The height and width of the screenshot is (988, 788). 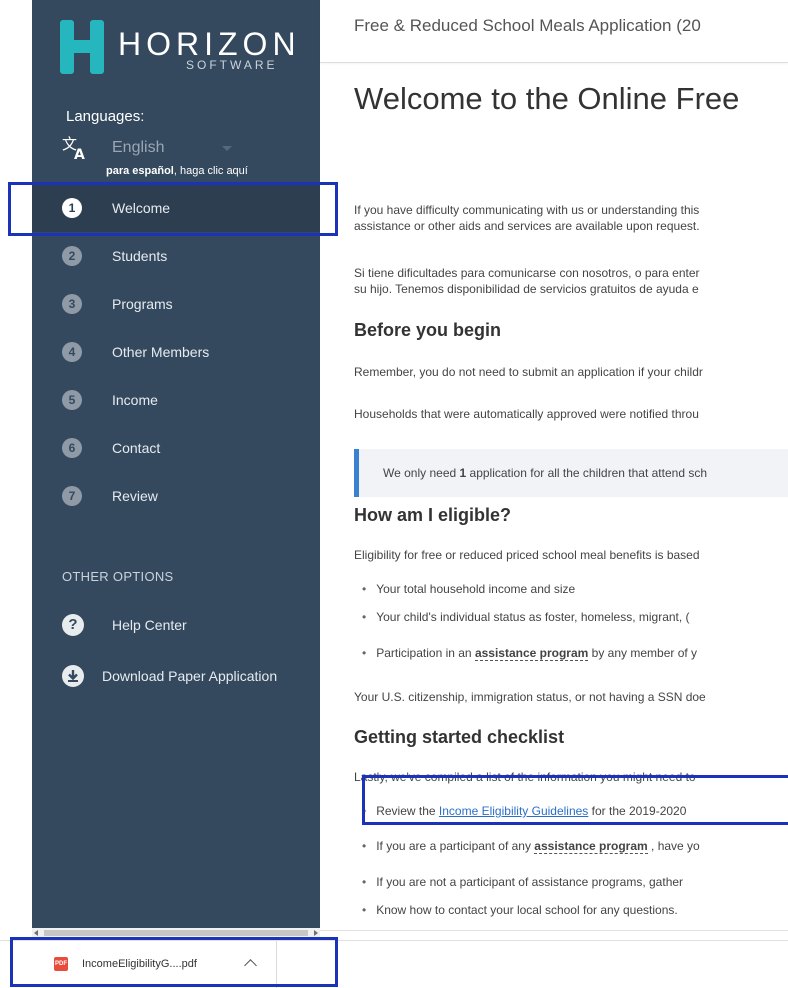 What do you see at coordinates (673, 846) in the screenshot?
I see `checklist-text-post: , have yo` at bounding box center [673, 846].